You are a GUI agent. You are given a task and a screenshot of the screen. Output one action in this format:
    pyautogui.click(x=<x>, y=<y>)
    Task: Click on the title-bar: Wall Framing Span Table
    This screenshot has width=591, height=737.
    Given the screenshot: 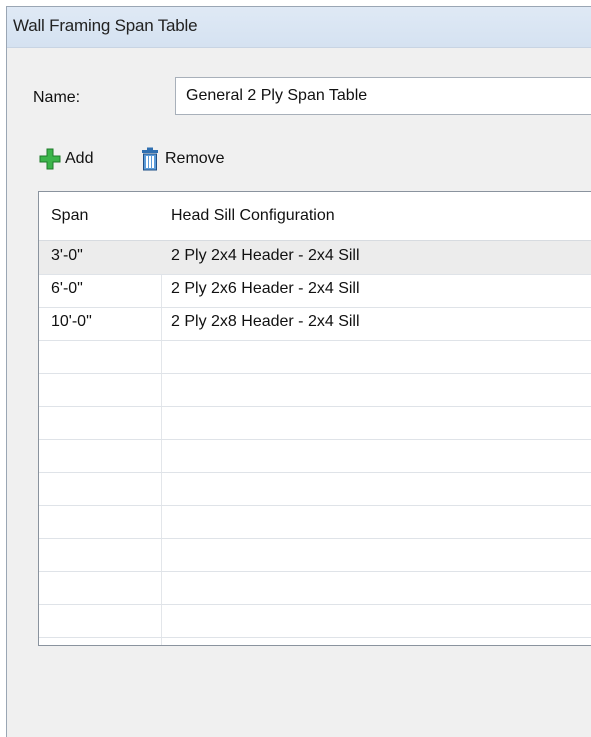 What is the action you would take?
    pyautogui.click(x=299, y=27)
    